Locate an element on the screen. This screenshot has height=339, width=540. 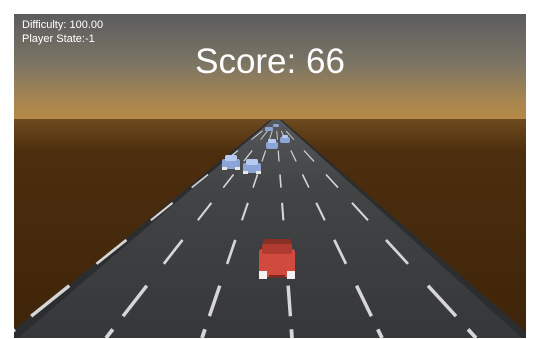
player-car is located at coordinates (277, 259).